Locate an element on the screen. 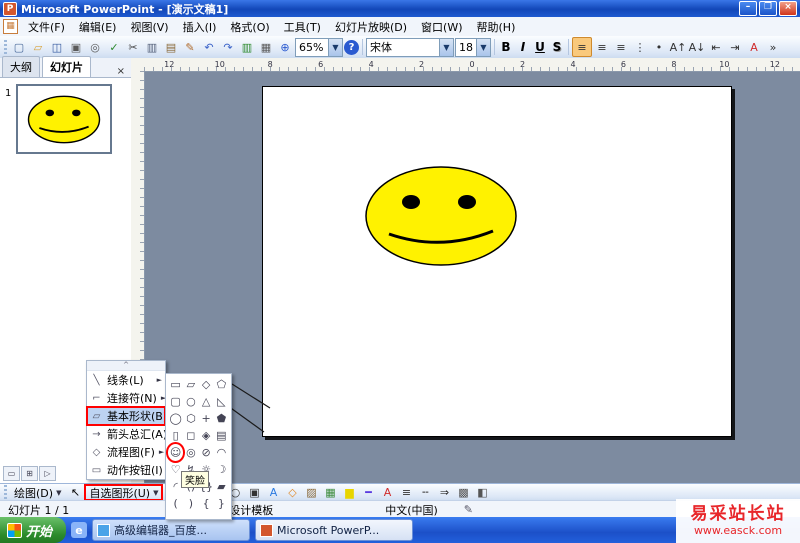 The width and height of the screenshot is (800, 543). start-button: 开始 is located at coordinates (33, 530).